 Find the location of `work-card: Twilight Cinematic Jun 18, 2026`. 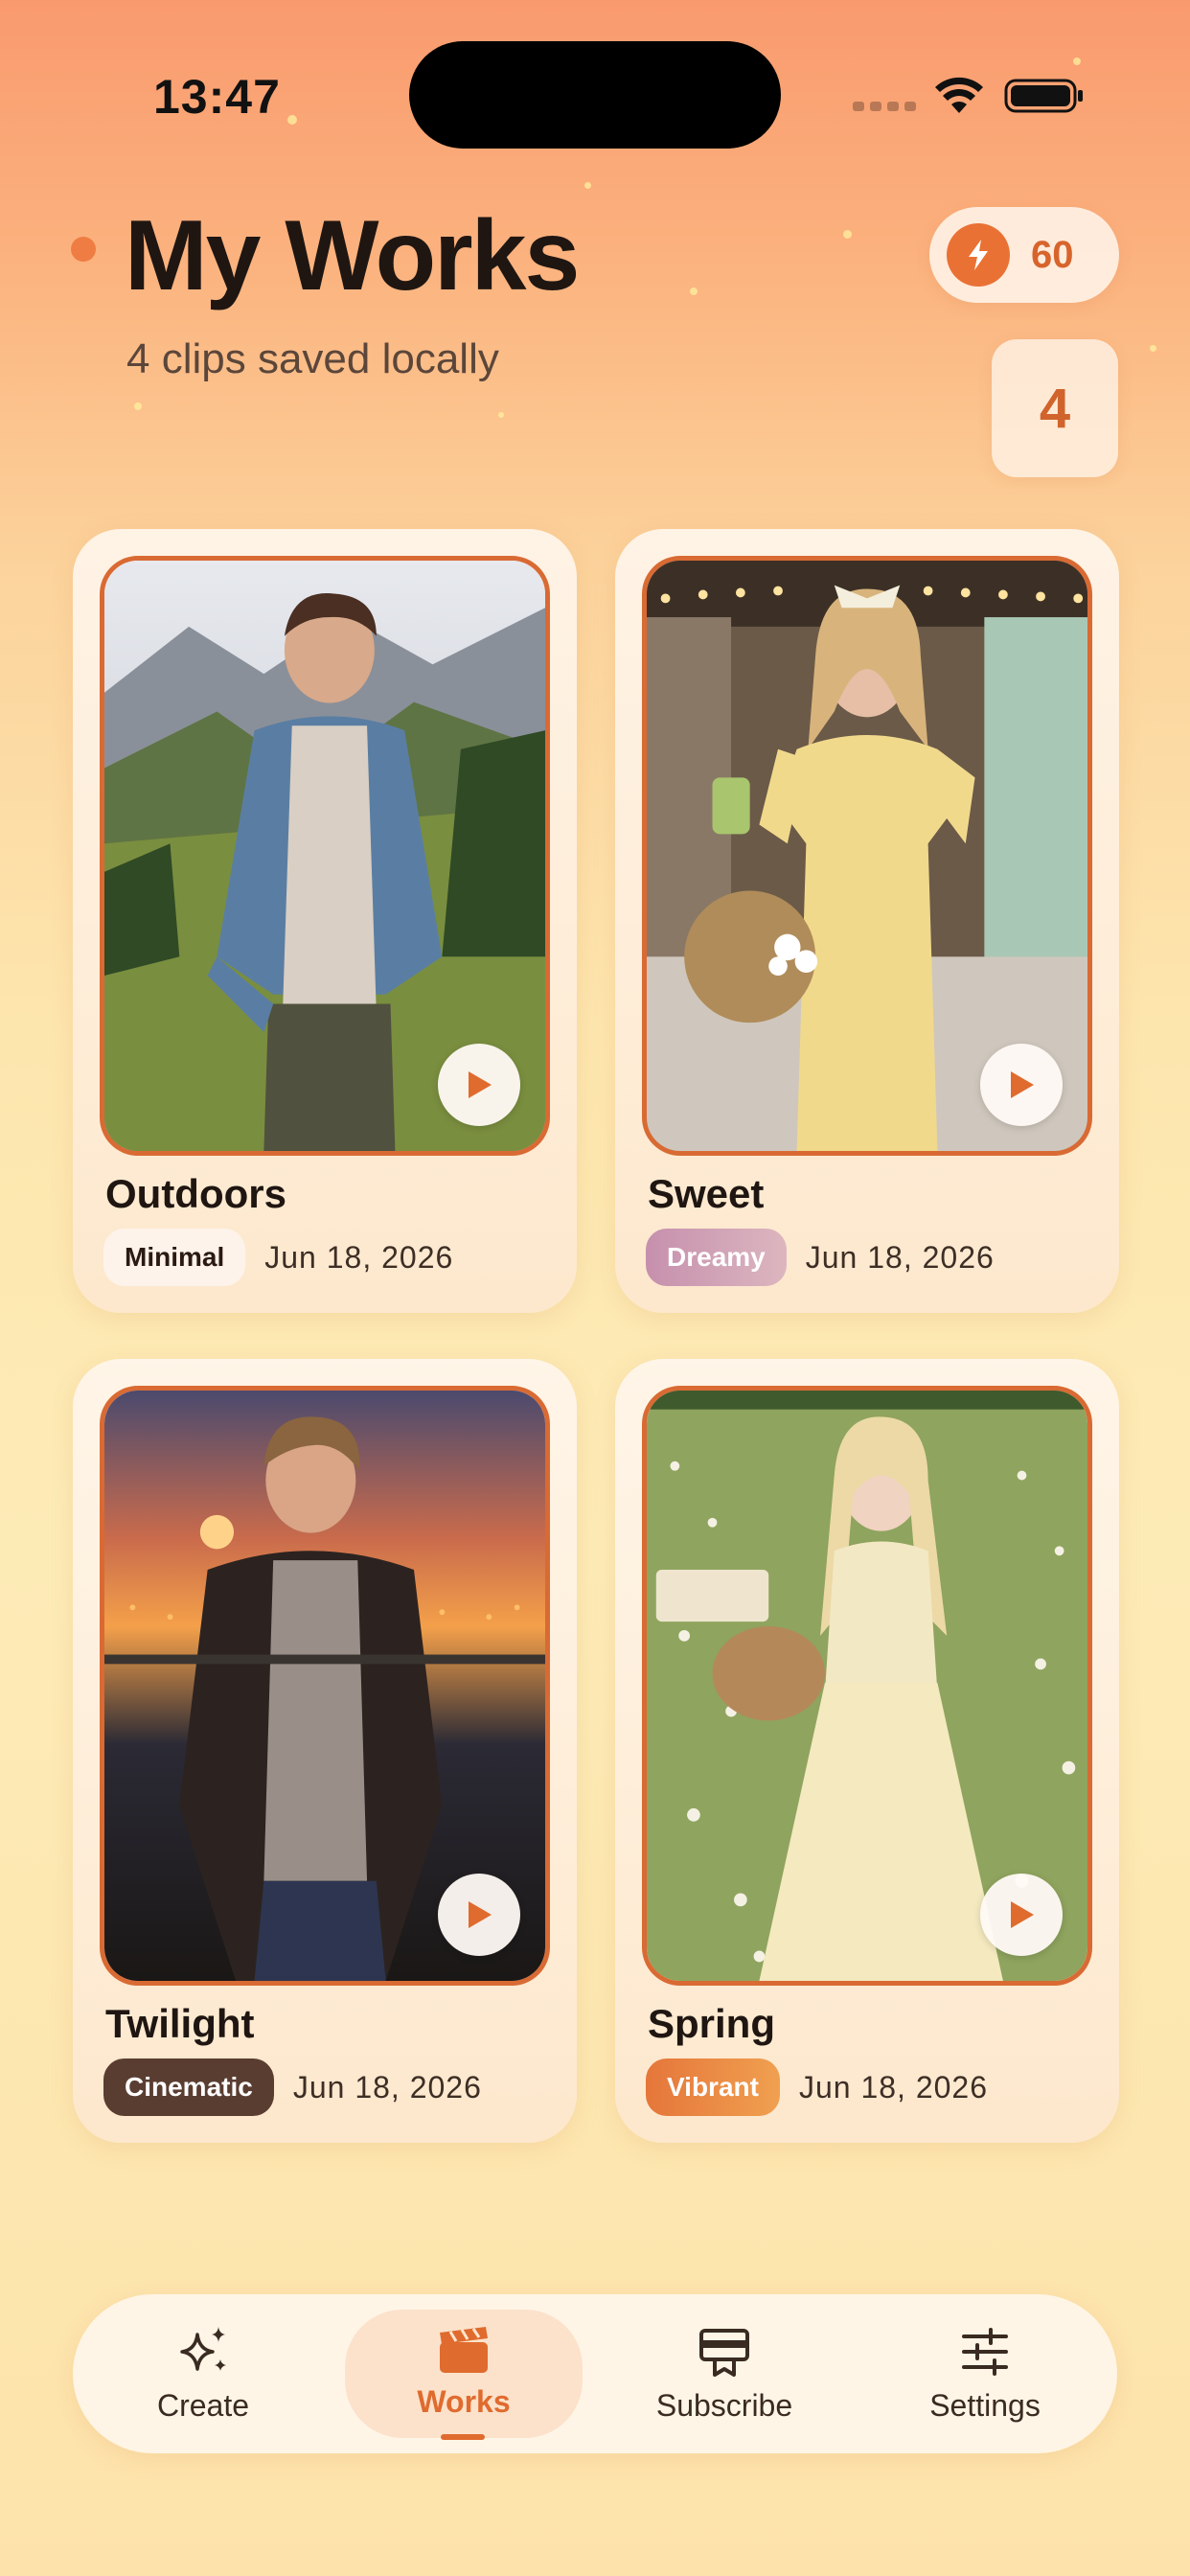

work-card: Twilight Cinematic Jun 18, 2026 is located at coordinates (325, 1751).